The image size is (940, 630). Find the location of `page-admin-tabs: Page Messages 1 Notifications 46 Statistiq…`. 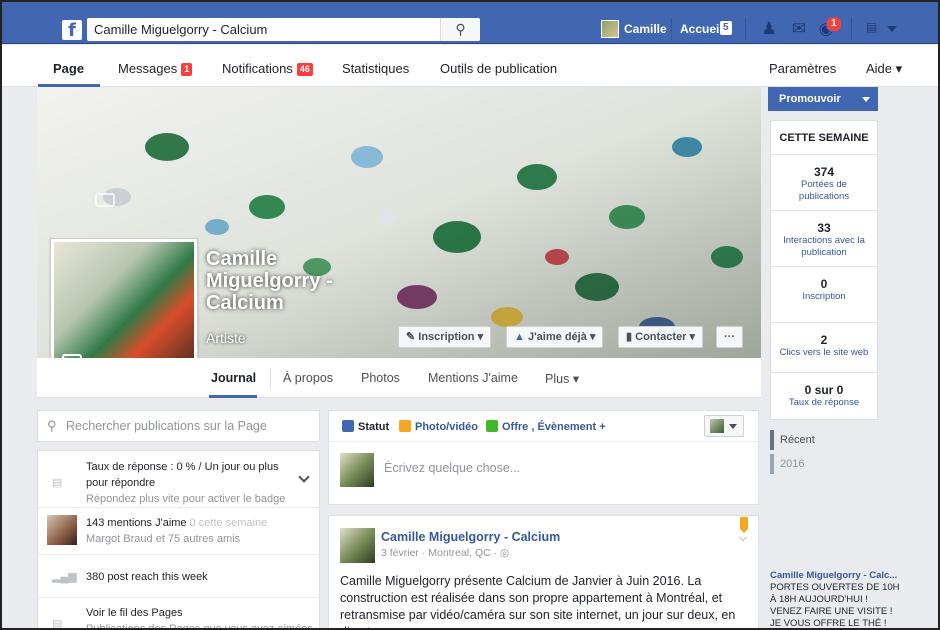

page-admin-tabs: Page Messages 1 Notifications 46 Statistiq… is located at coordinates (470, 66).